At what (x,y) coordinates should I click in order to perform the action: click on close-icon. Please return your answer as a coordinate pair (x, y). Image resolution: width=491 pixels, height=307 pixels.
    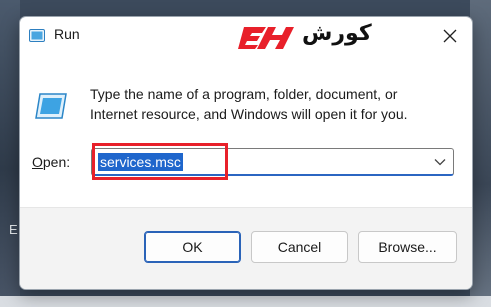
    Looking at the image, I should click on (450, 36).